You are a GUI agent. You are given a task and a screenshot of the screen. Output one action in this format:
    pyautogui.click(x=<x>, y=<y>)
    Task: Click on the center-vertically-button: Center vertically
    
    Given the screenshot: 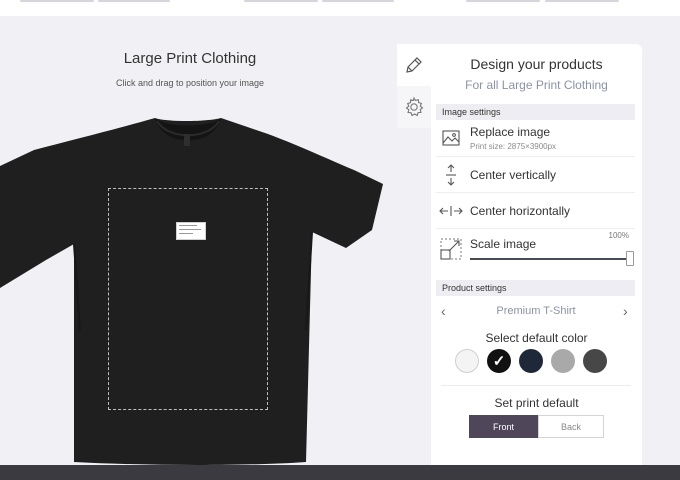 What is the action you would take?
    pyautogui.click(x=535, y=175)
    